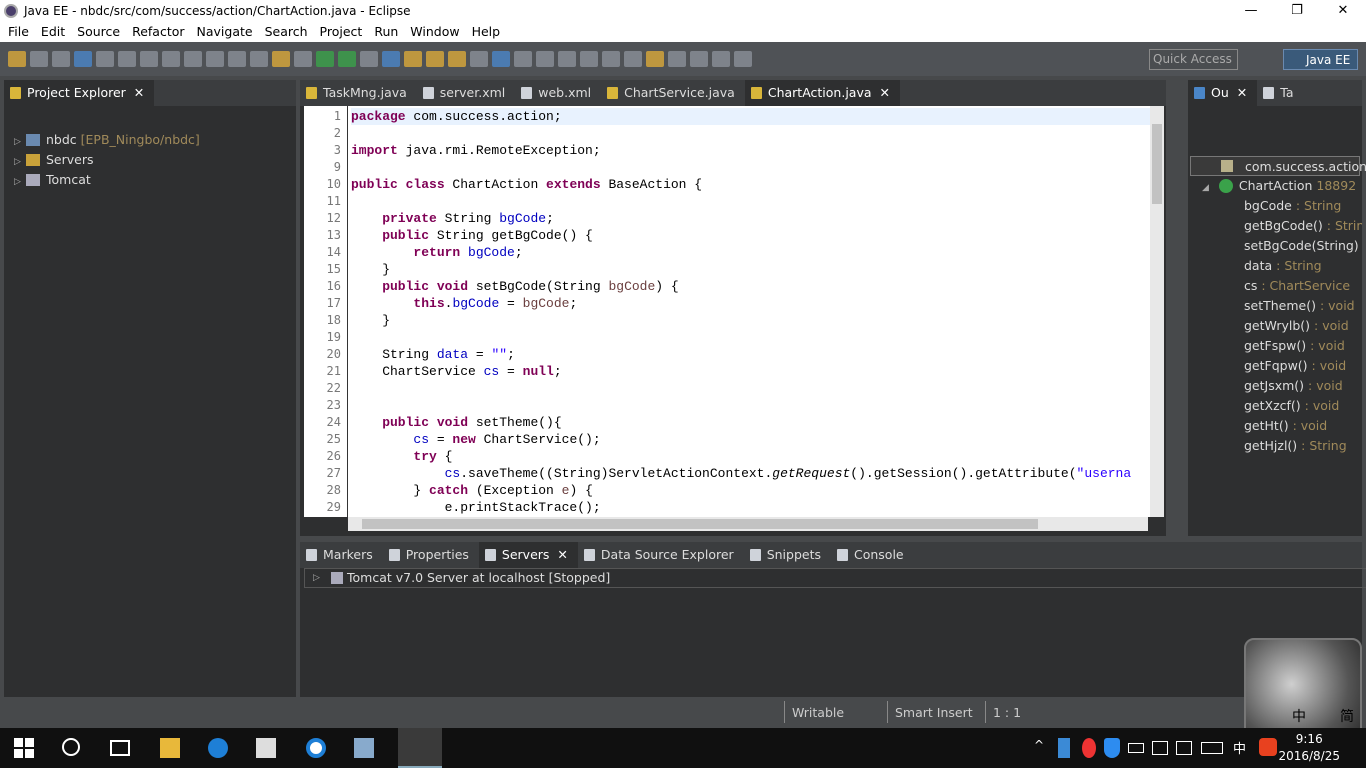 The height and width of the screenshot is (768, 1366). What do you see at coordinates (158, 32) in the screenshot?
I see `menu-refactor: Refactor` at bounding box center [158, 32].